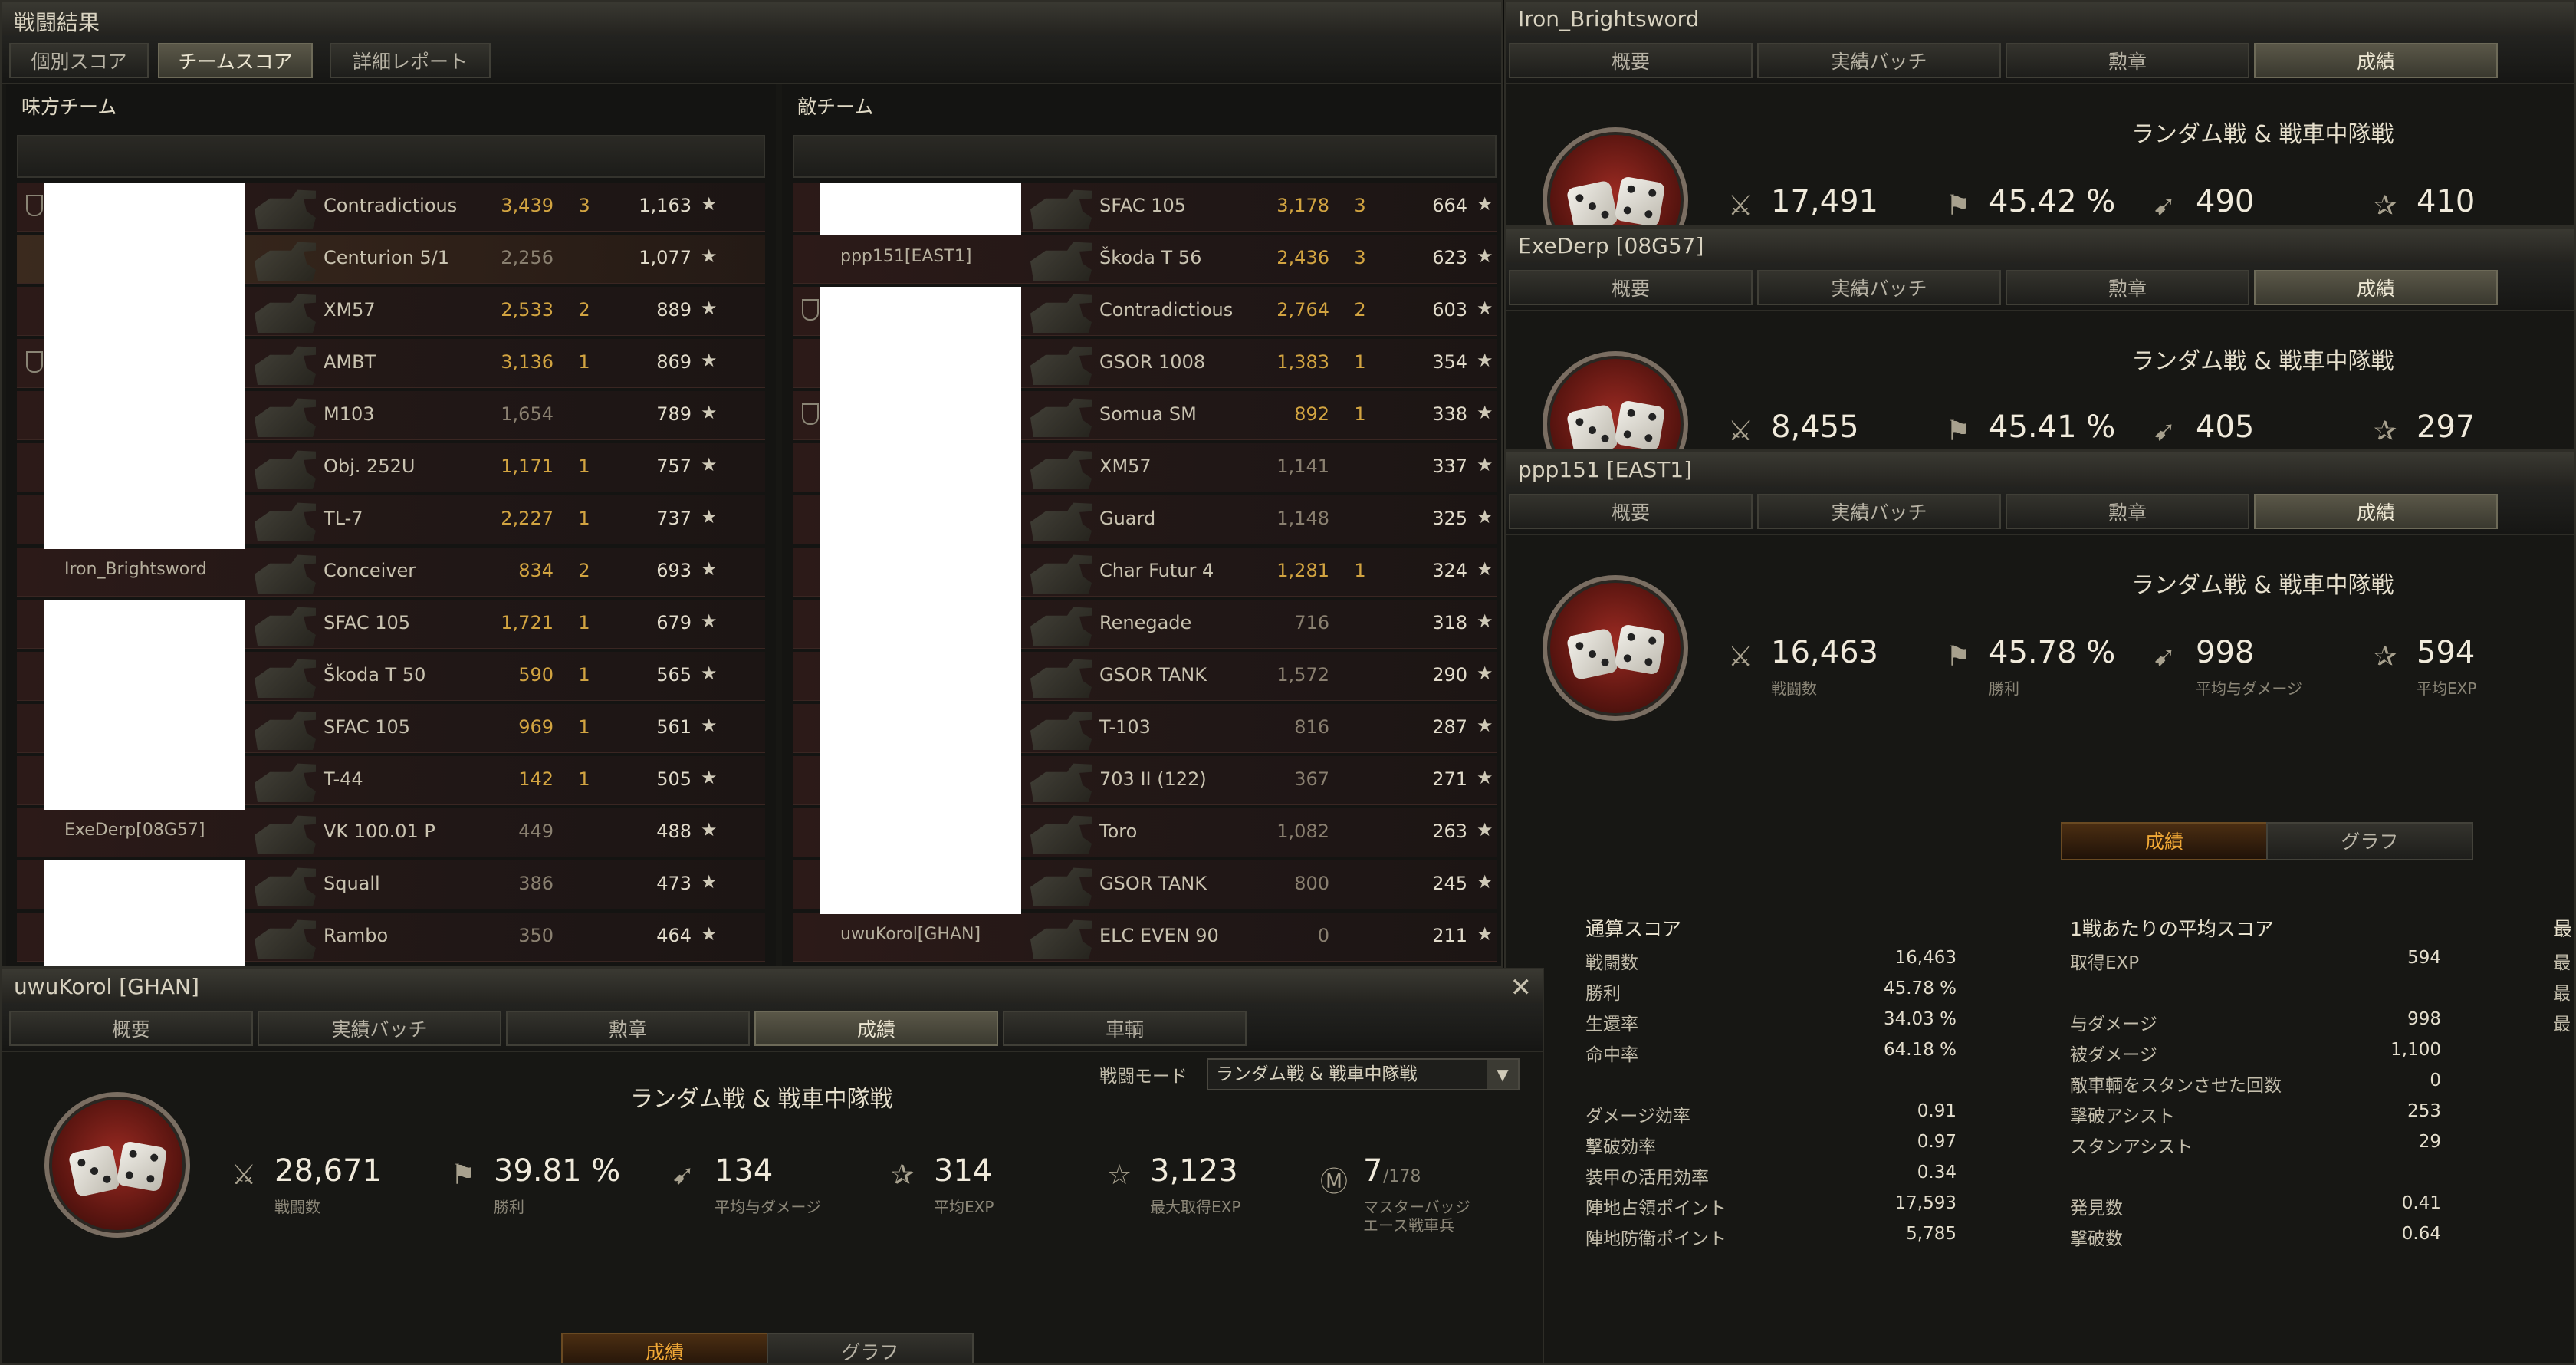 The image size is (2576, 1365). What do you see at coordinates (136, 570) in the screenshot?
I see `player-name: Iron_Brightsword` at bounding box center [136, 570].